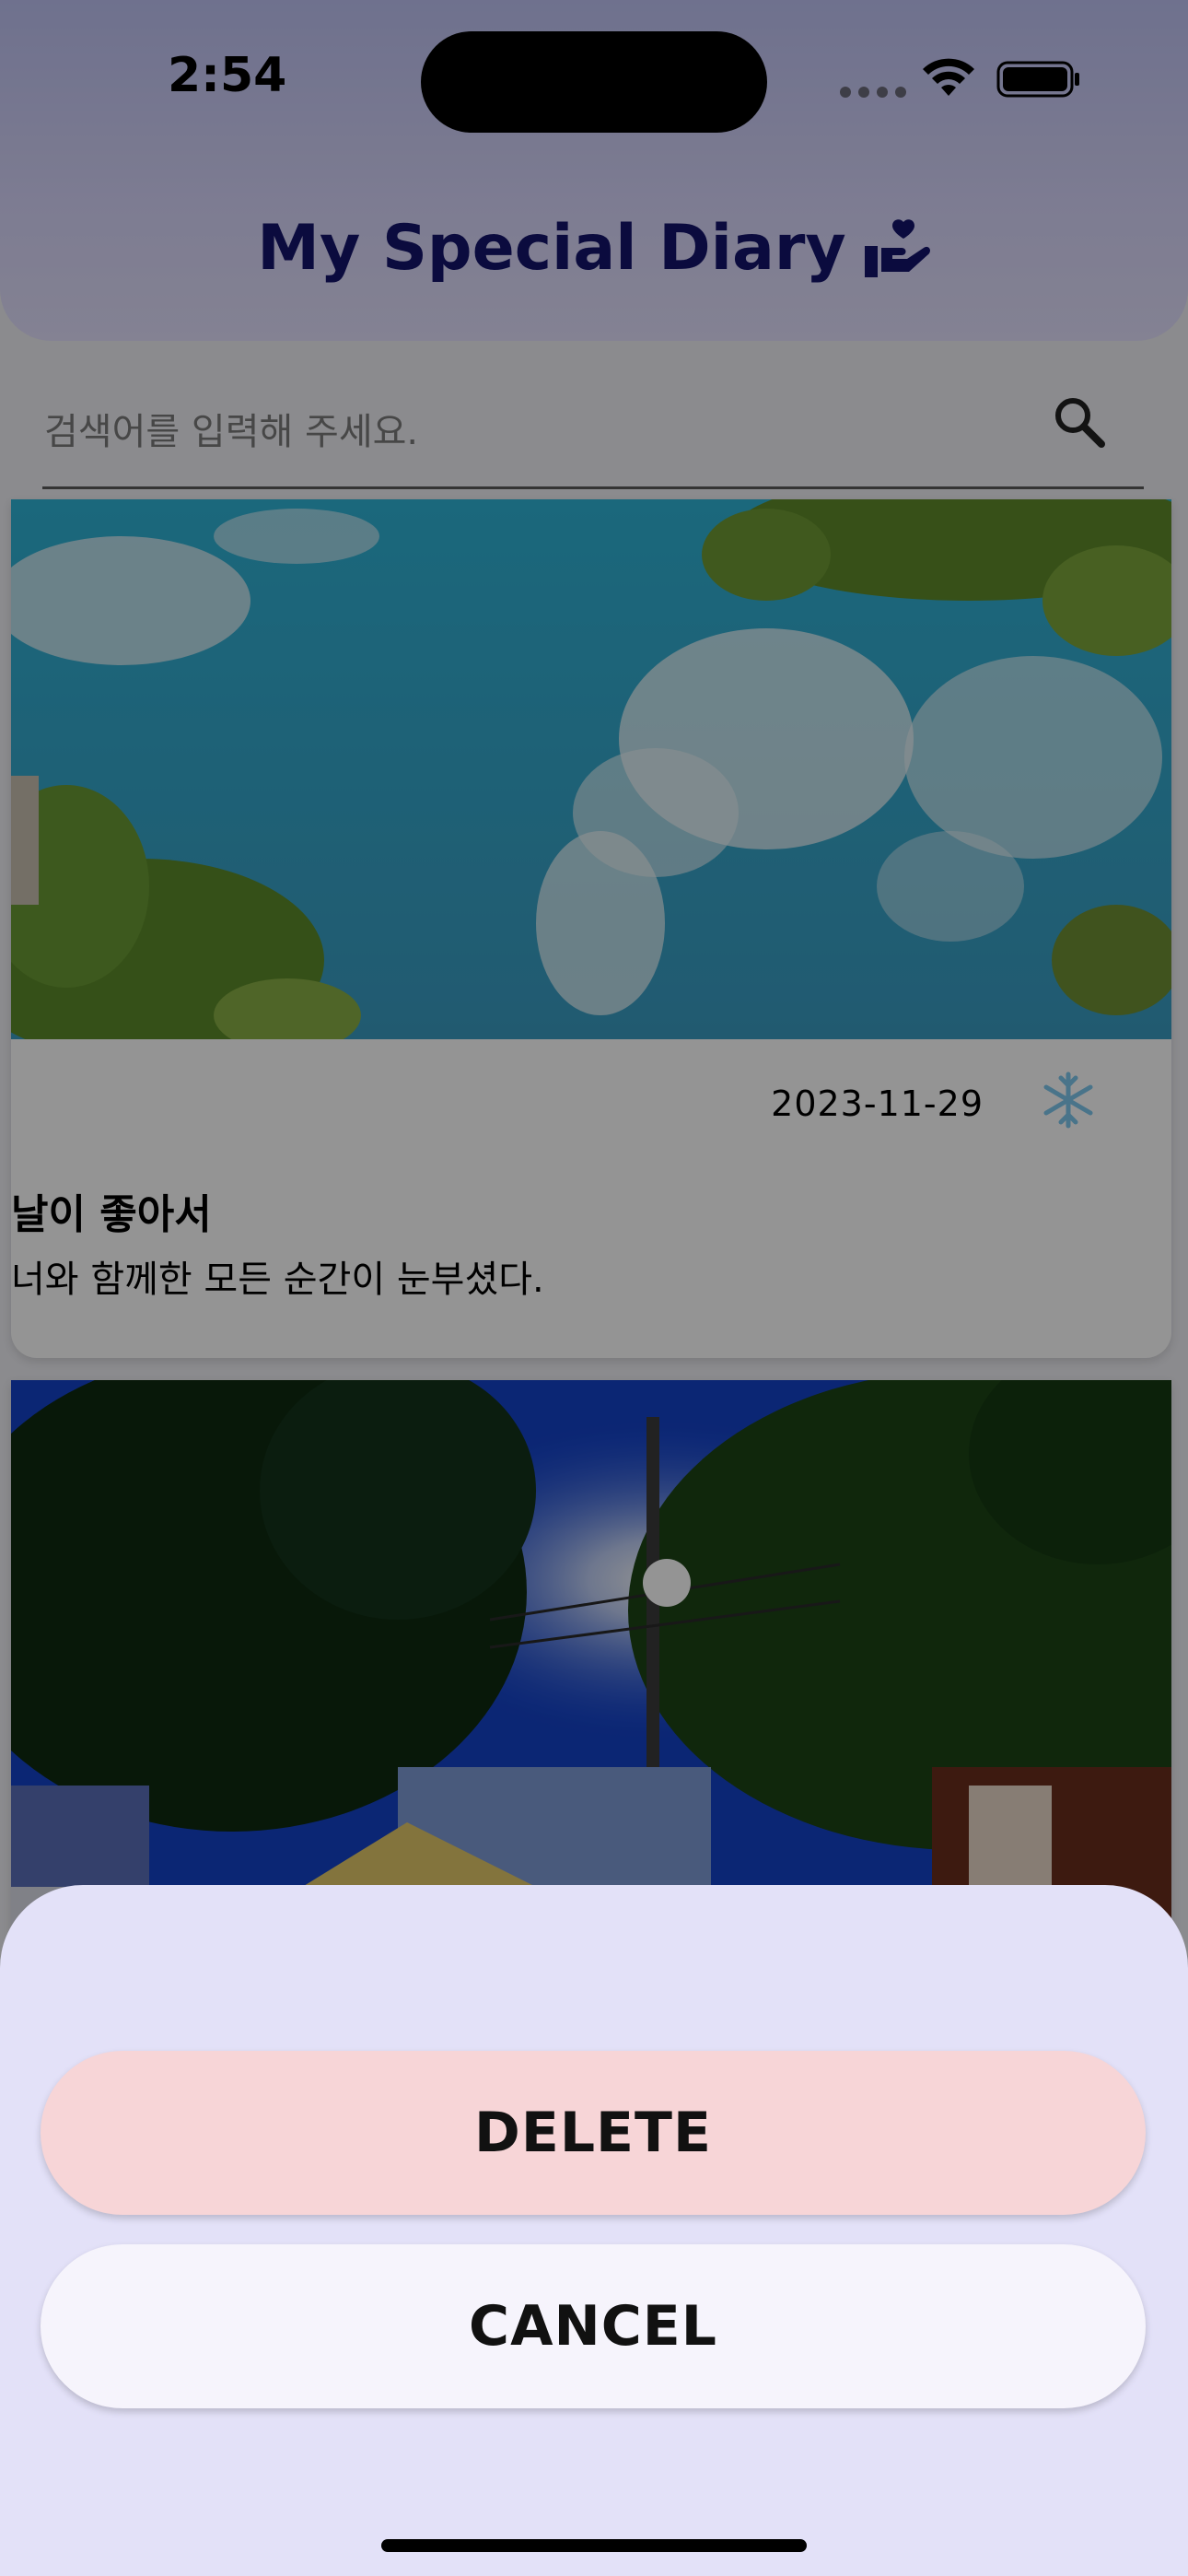 This screenshot has width=1188, height=2576. I want to click on home-indicator, so click(594, 2545).